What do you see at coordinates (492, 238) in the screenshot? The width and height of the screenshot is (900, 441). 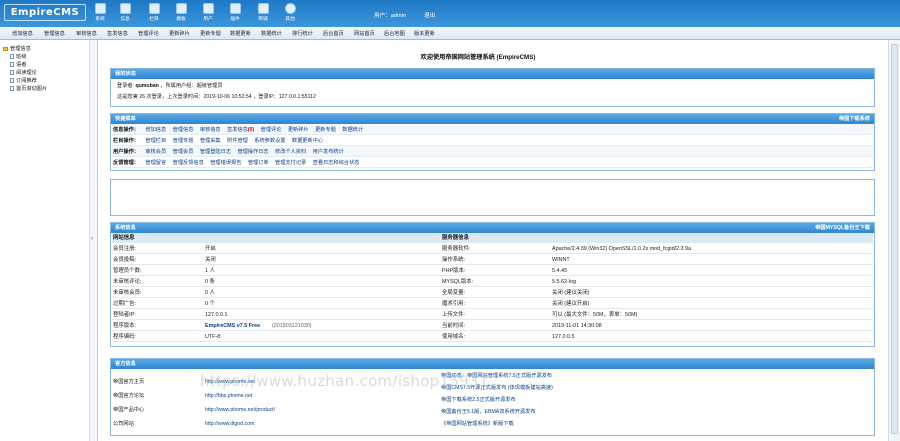 I see `sysinfo-header-row: 网站信息 服务器信息` at bounding box center [492, 238].